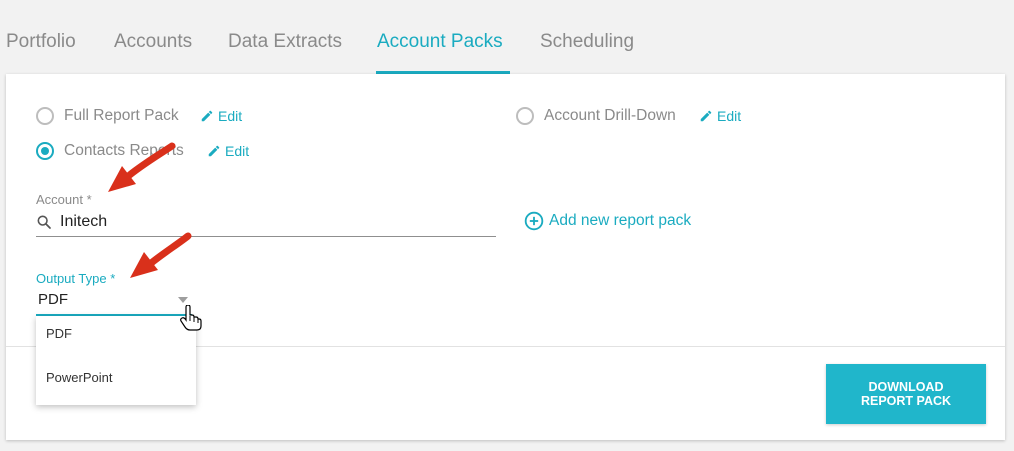  I want to click on output-type-menu: PDF PowerPoint, so click(116, 360).